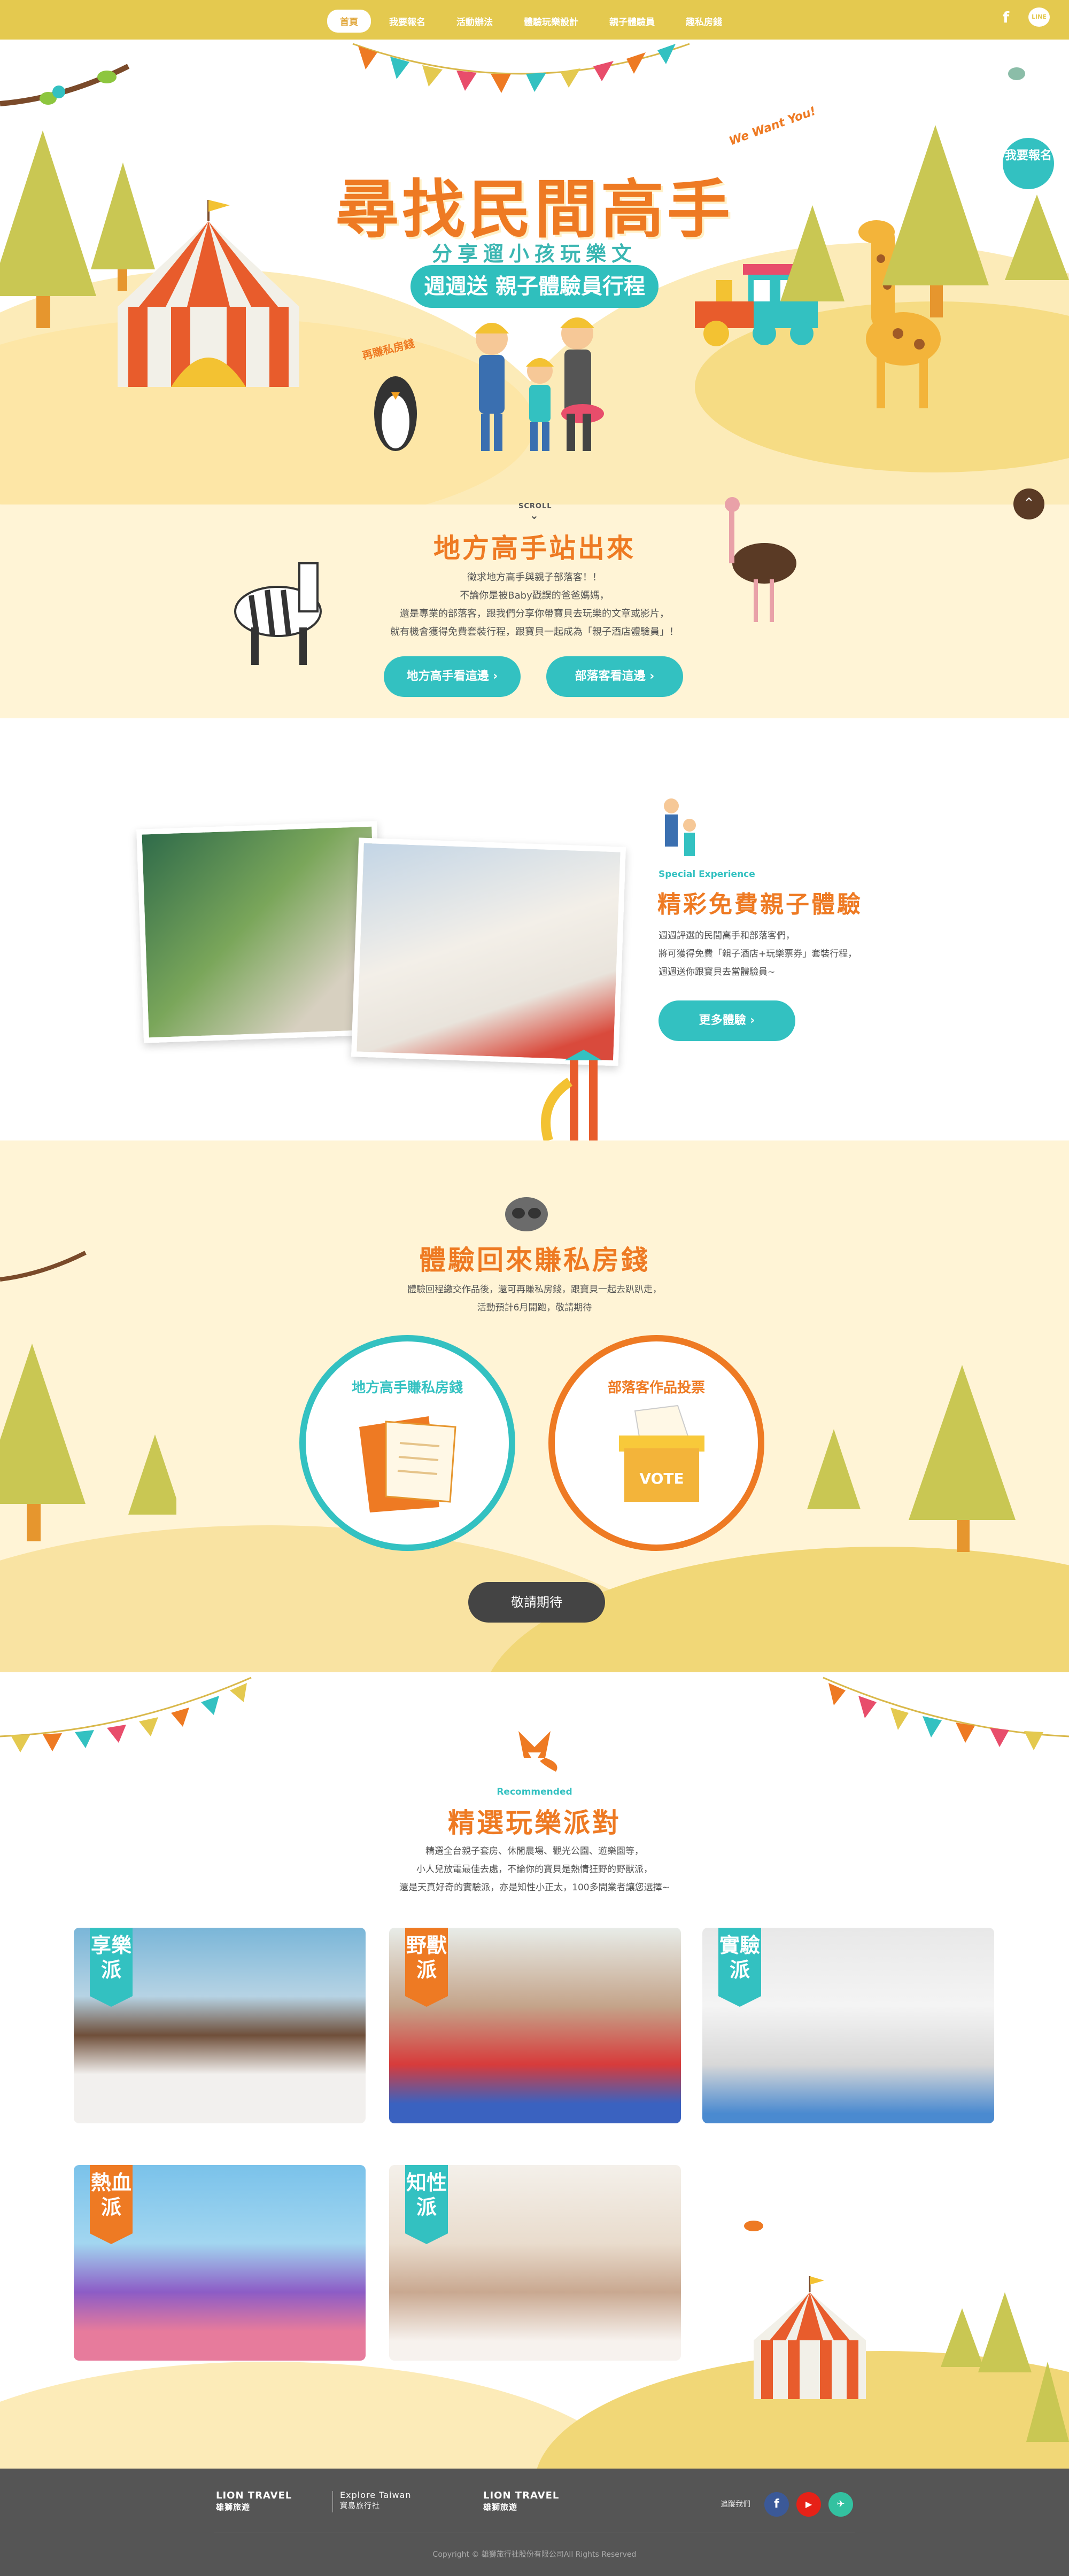 This screenshot has width=1069, height=2576. Describe the element at coordinates (111, 2204) in the screenshot. I see `card-tag: 熱血派` at that location.